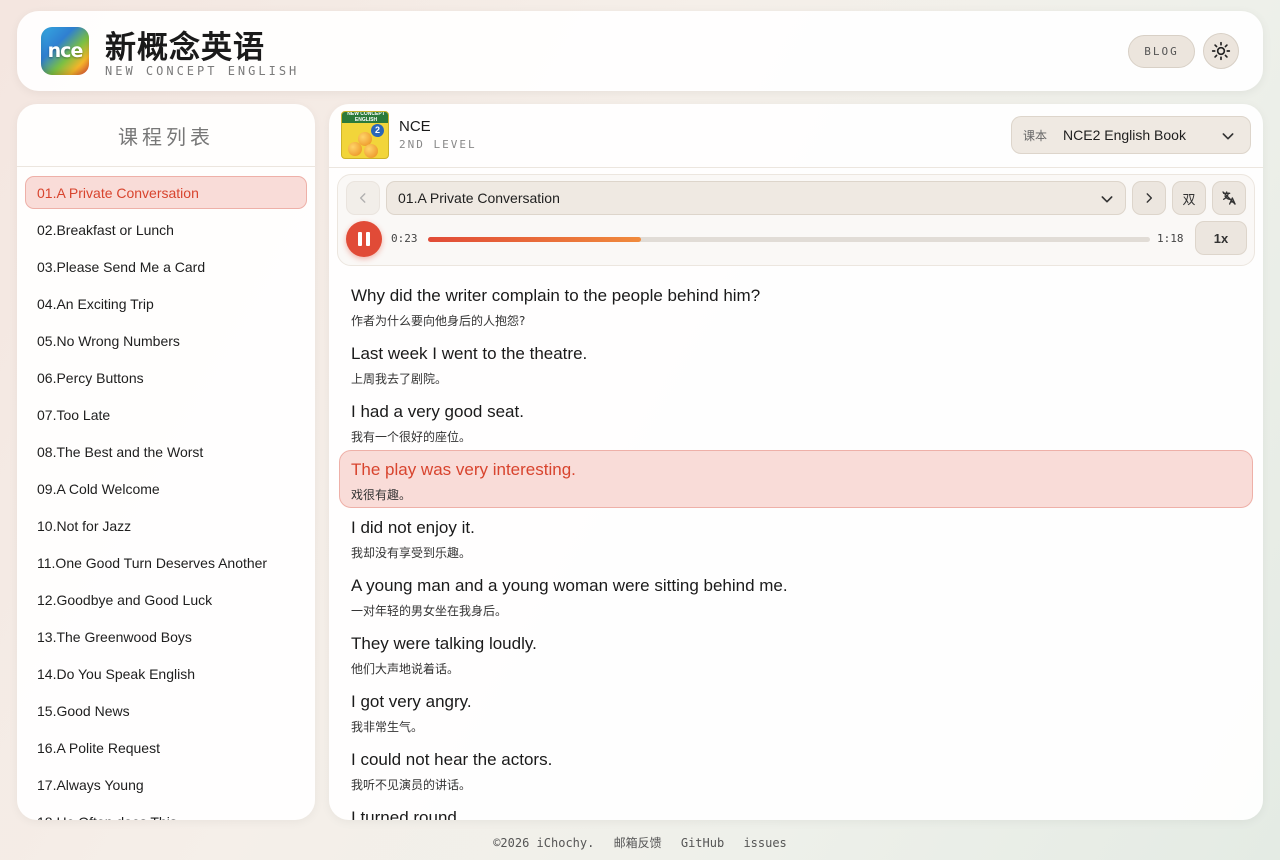  What do you see at coordinates (166, 710) in the screenshot?
I see `lesson-item: 15.Good News` at bounding box center [166, 710].